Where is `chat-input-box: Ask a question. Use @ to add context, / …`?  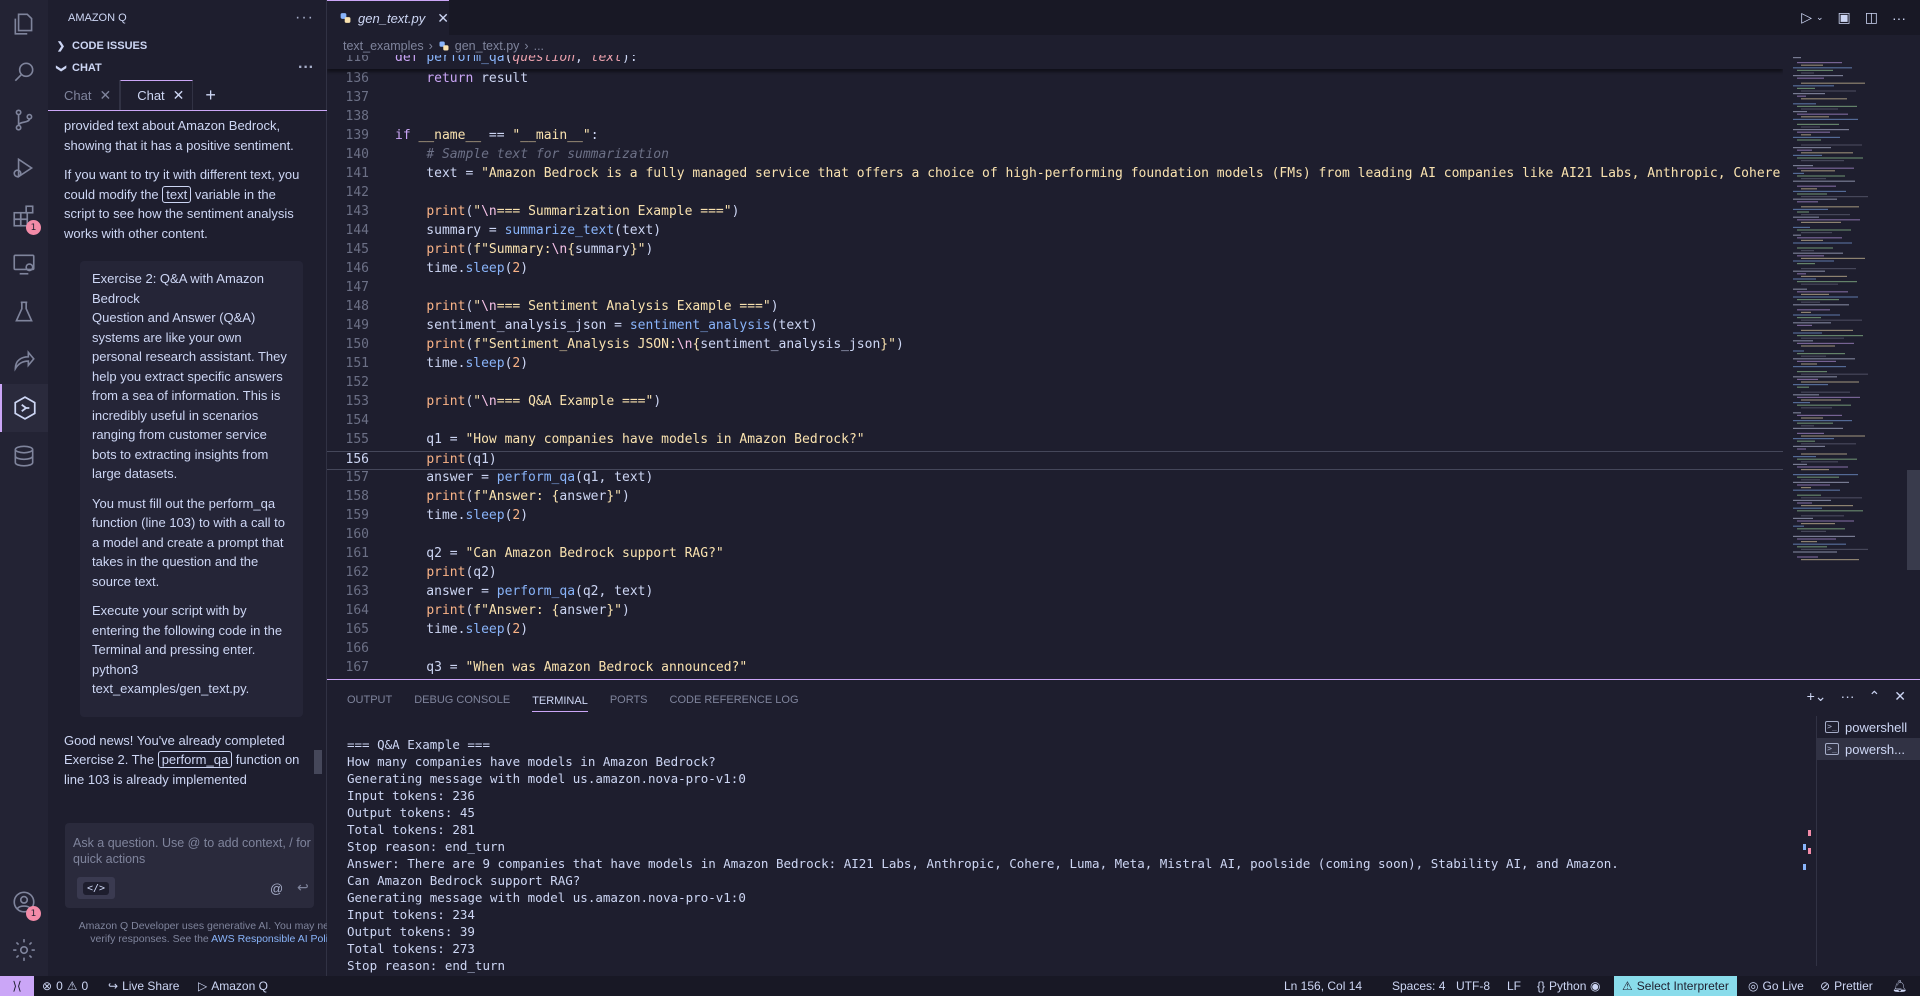 chat-input-box: Ask a question. Use @ to add context, / … is located at coordinates (189, 865).